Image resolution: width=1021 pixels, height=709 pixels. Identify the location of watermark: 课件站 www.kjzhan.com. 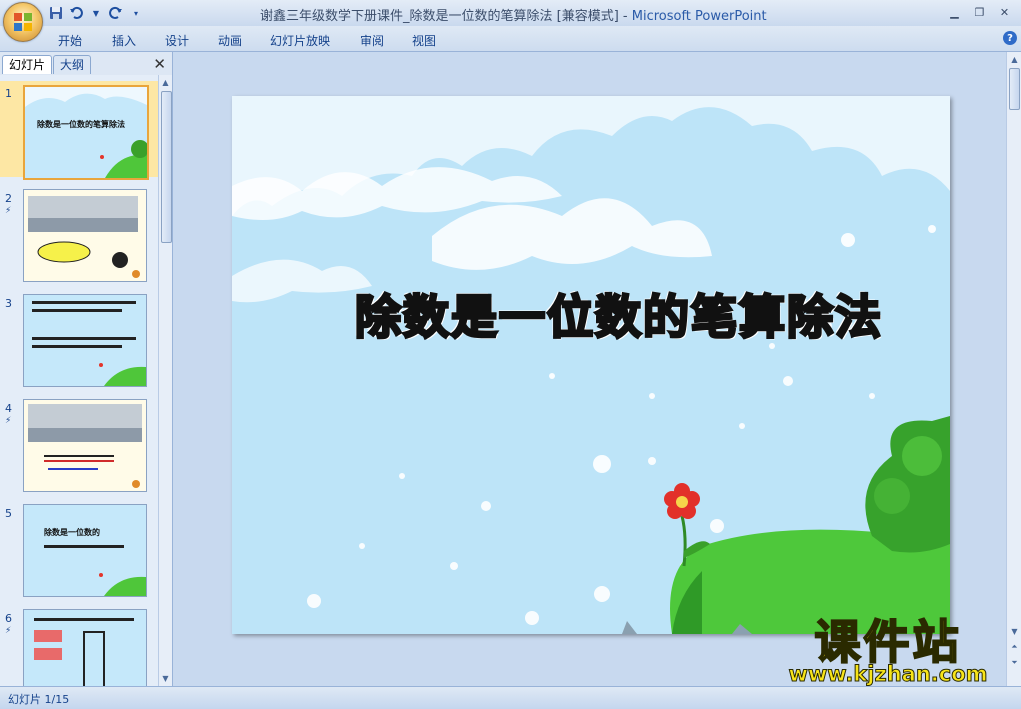
(888, 652).